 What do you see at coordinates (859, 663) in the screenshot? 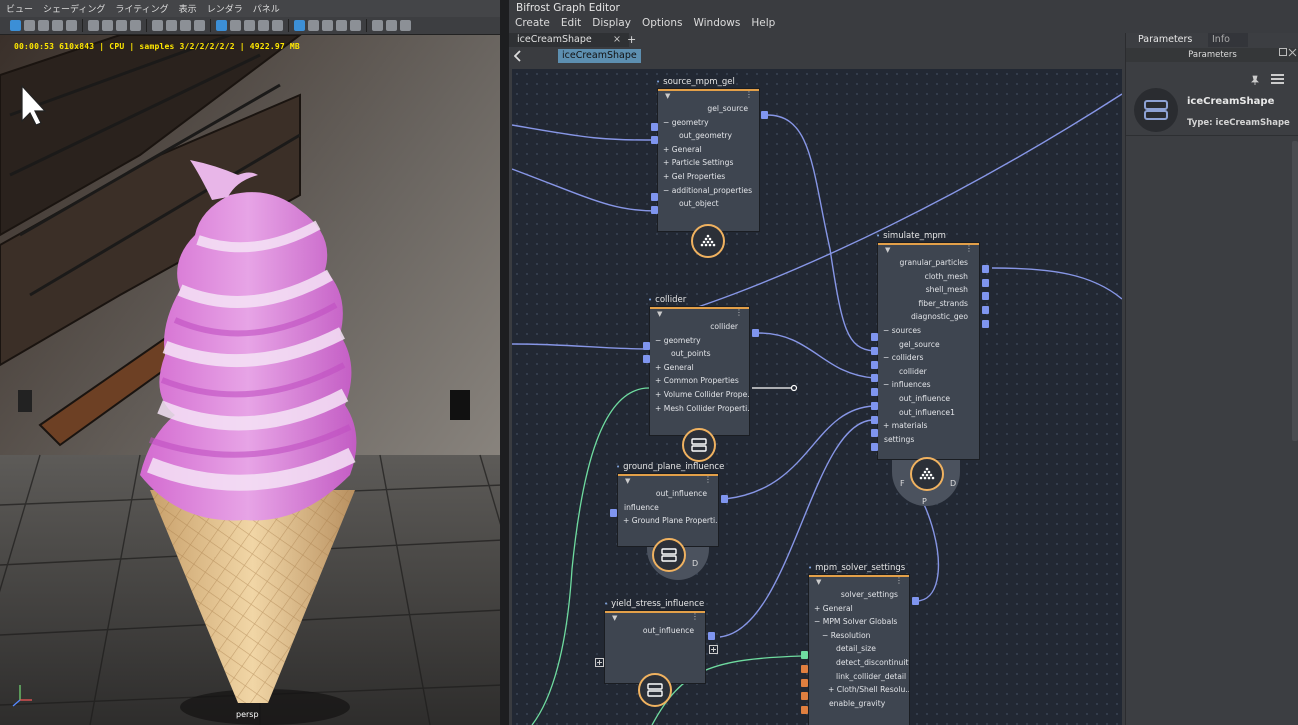
I see `port-input: detect_discontinuity` at bounding box center [859, 663].